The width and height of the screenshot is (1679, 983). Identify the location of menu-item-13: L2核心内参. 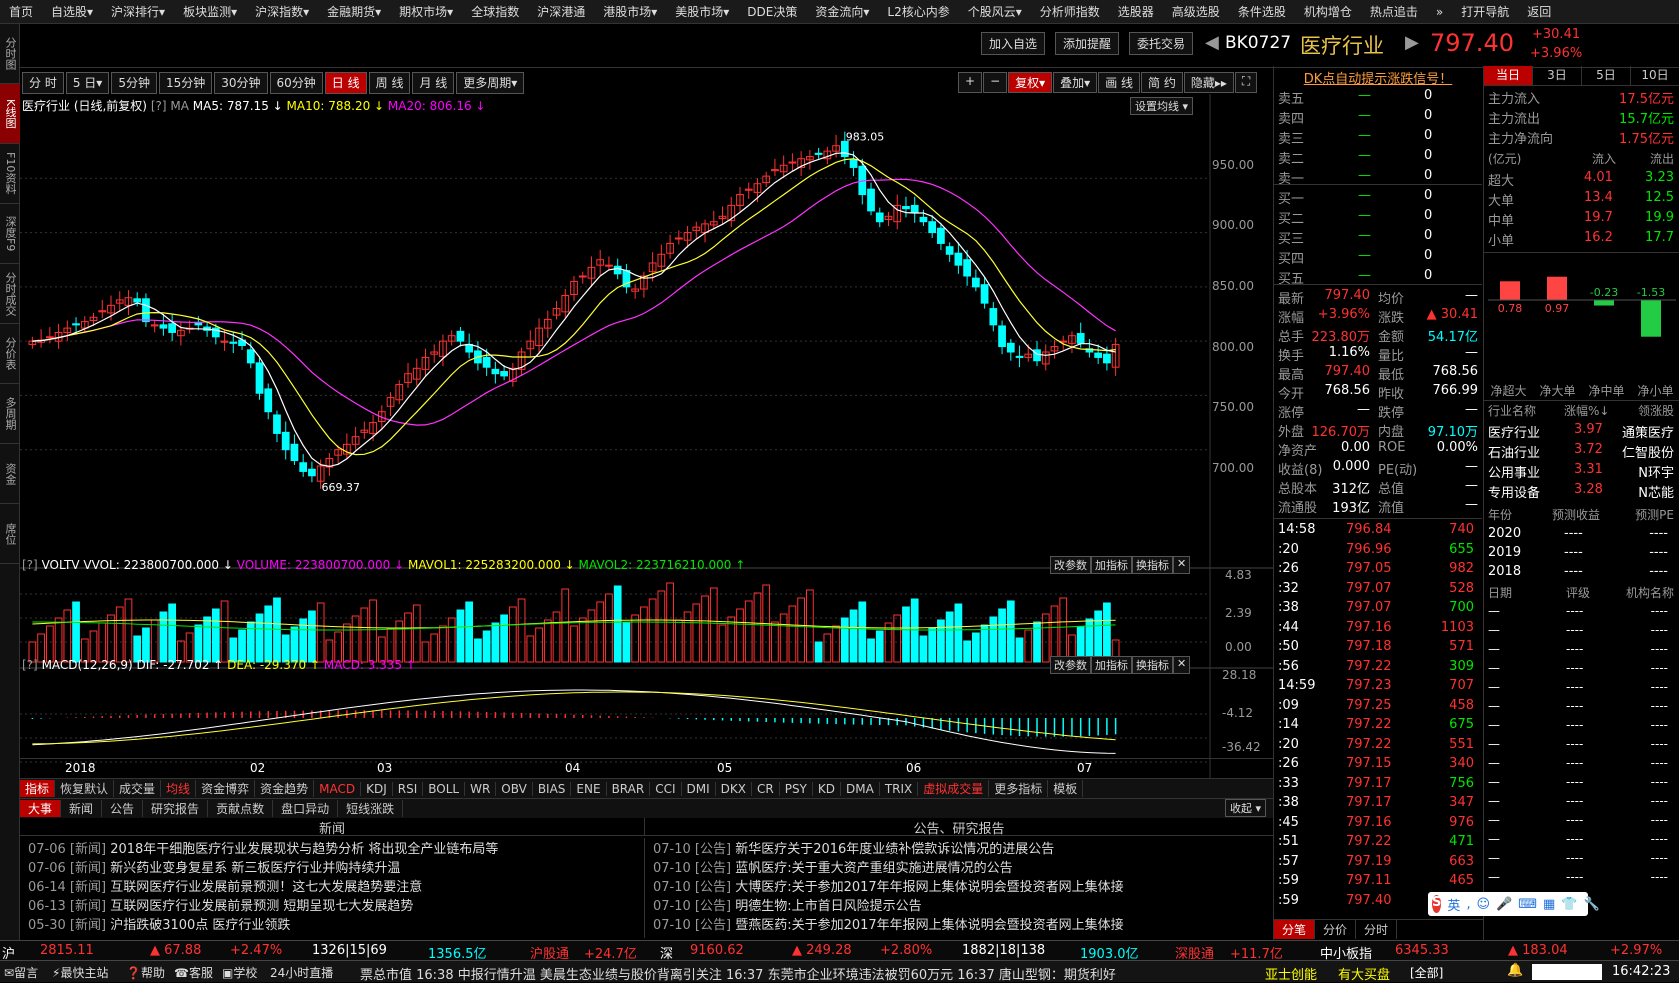
(918, 11).